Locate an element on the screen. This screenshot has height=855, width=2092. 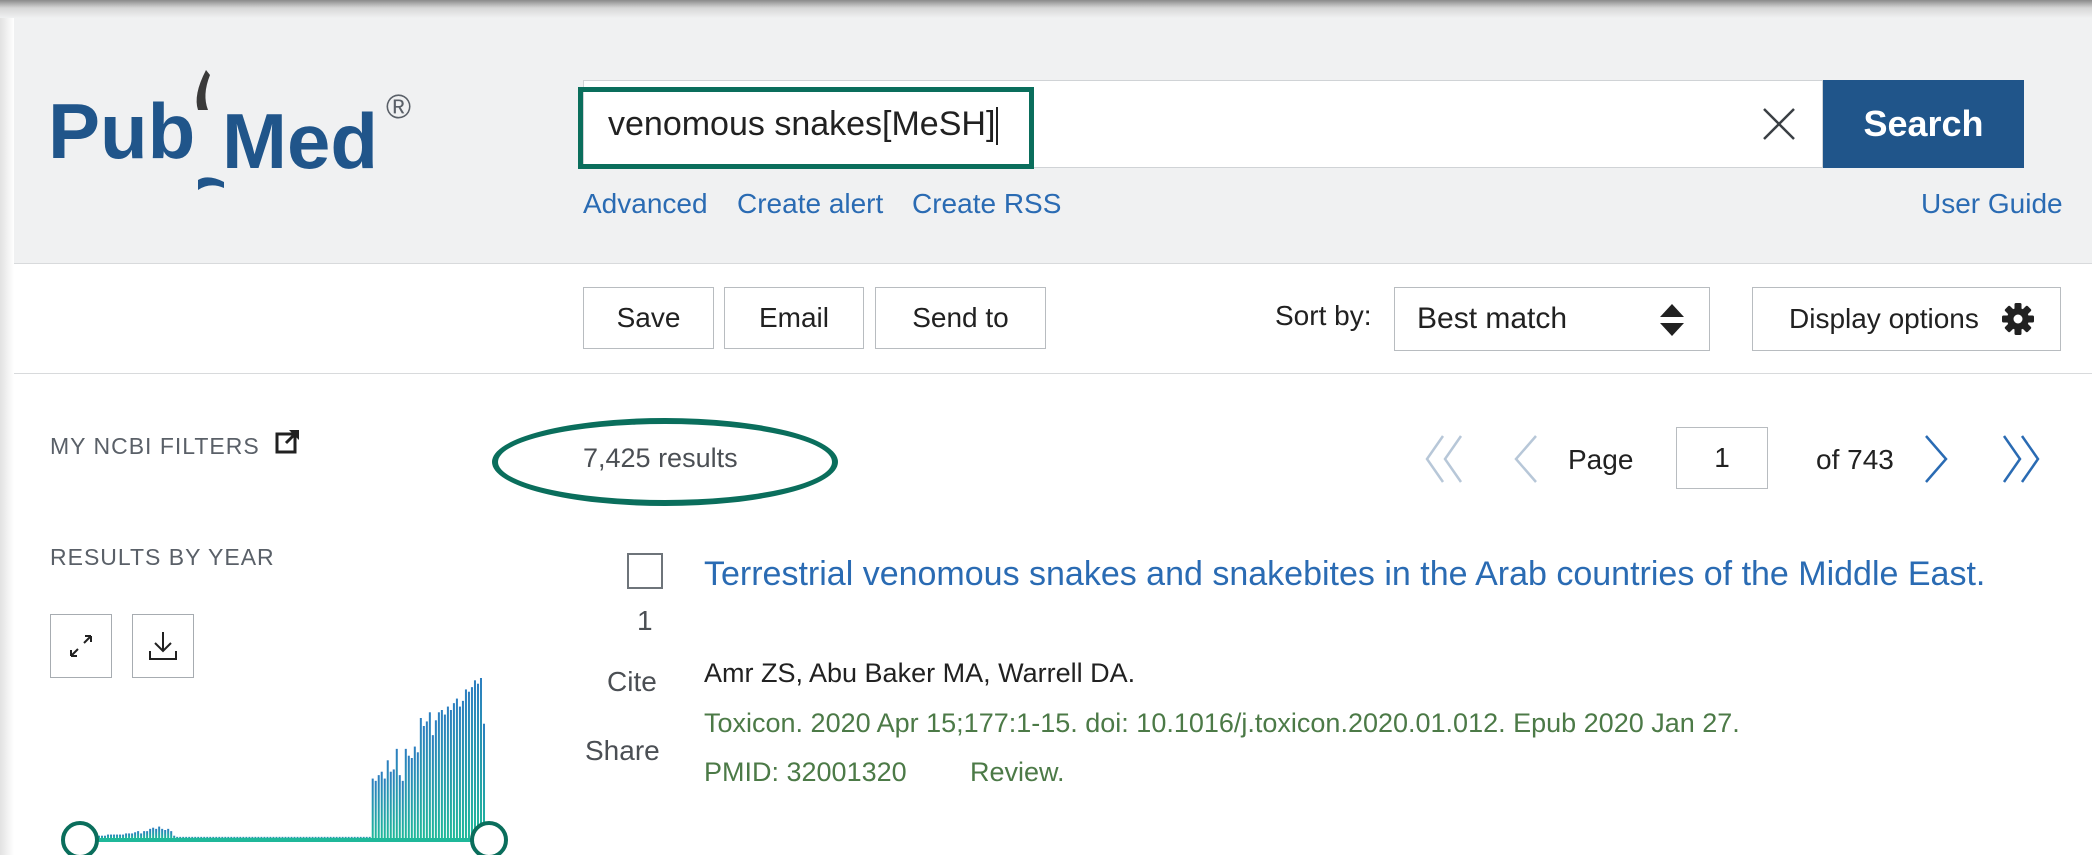
create-rss-link: Create RSS is located at coordinates (986, 204).